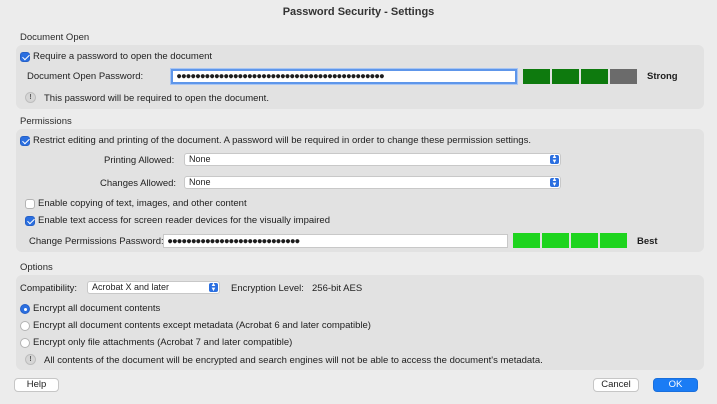 The width and height of the screenshot is (717, 404). Describe the element at coordinates (662, 76) in the screenshot. I see `document-open-strength-label: Strong` at that location.